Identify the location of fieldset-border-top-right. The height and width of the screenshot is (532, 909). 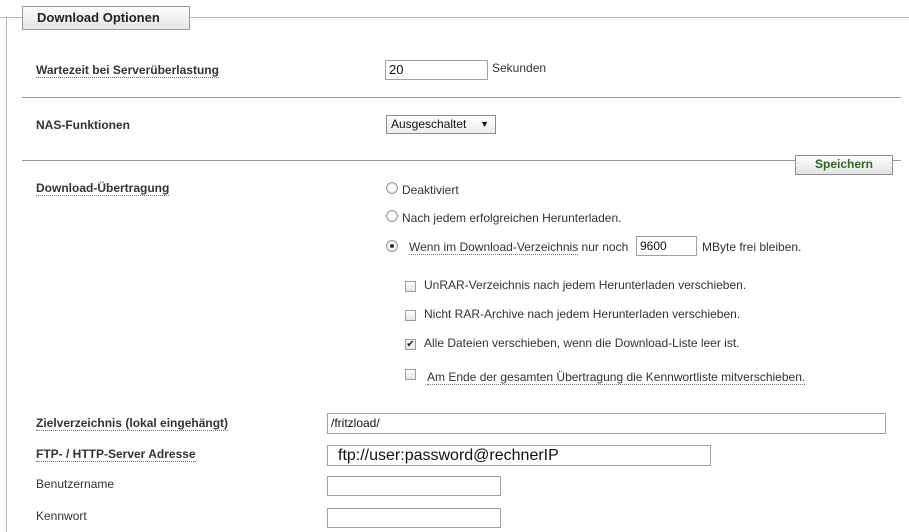
(549, 17).